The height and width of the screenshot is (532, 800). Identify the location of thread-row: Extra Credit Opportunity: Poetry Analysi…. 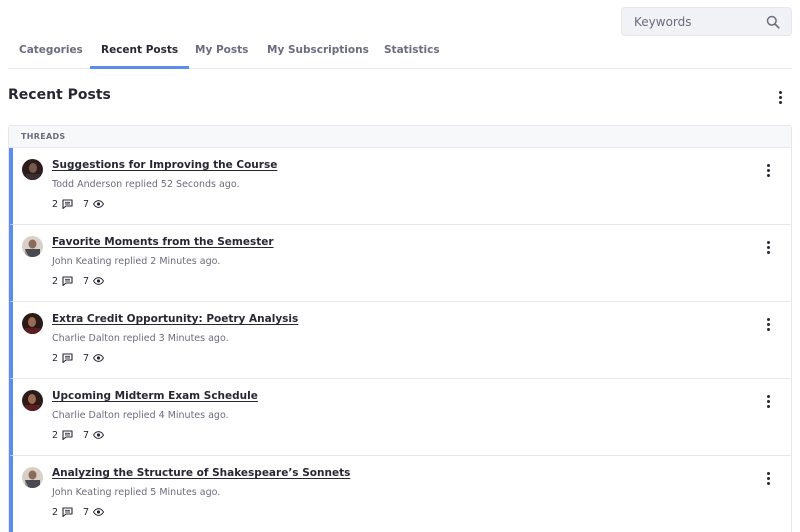
(400, 340).